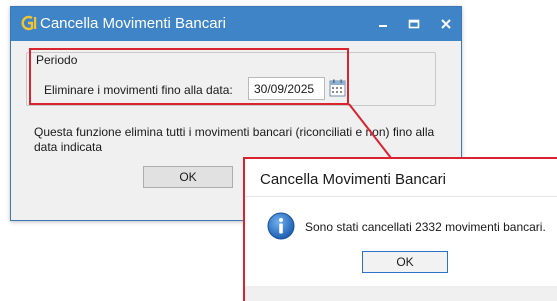 Image resolution: width=557 pixels, height=301 pixels. Describe the element at coordinates (236, 24) in the screenshot. I see `titlebar: Cancella Movimenti Bancari` at that location.